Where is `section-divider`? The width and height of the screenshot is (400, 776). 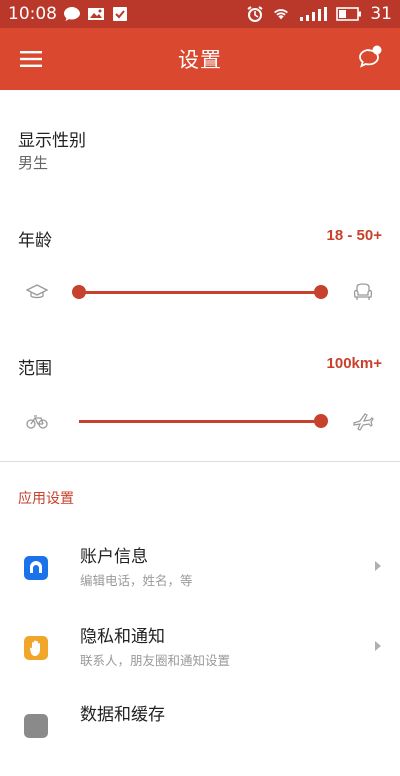 section-divider is located at coordinates (200, 461).